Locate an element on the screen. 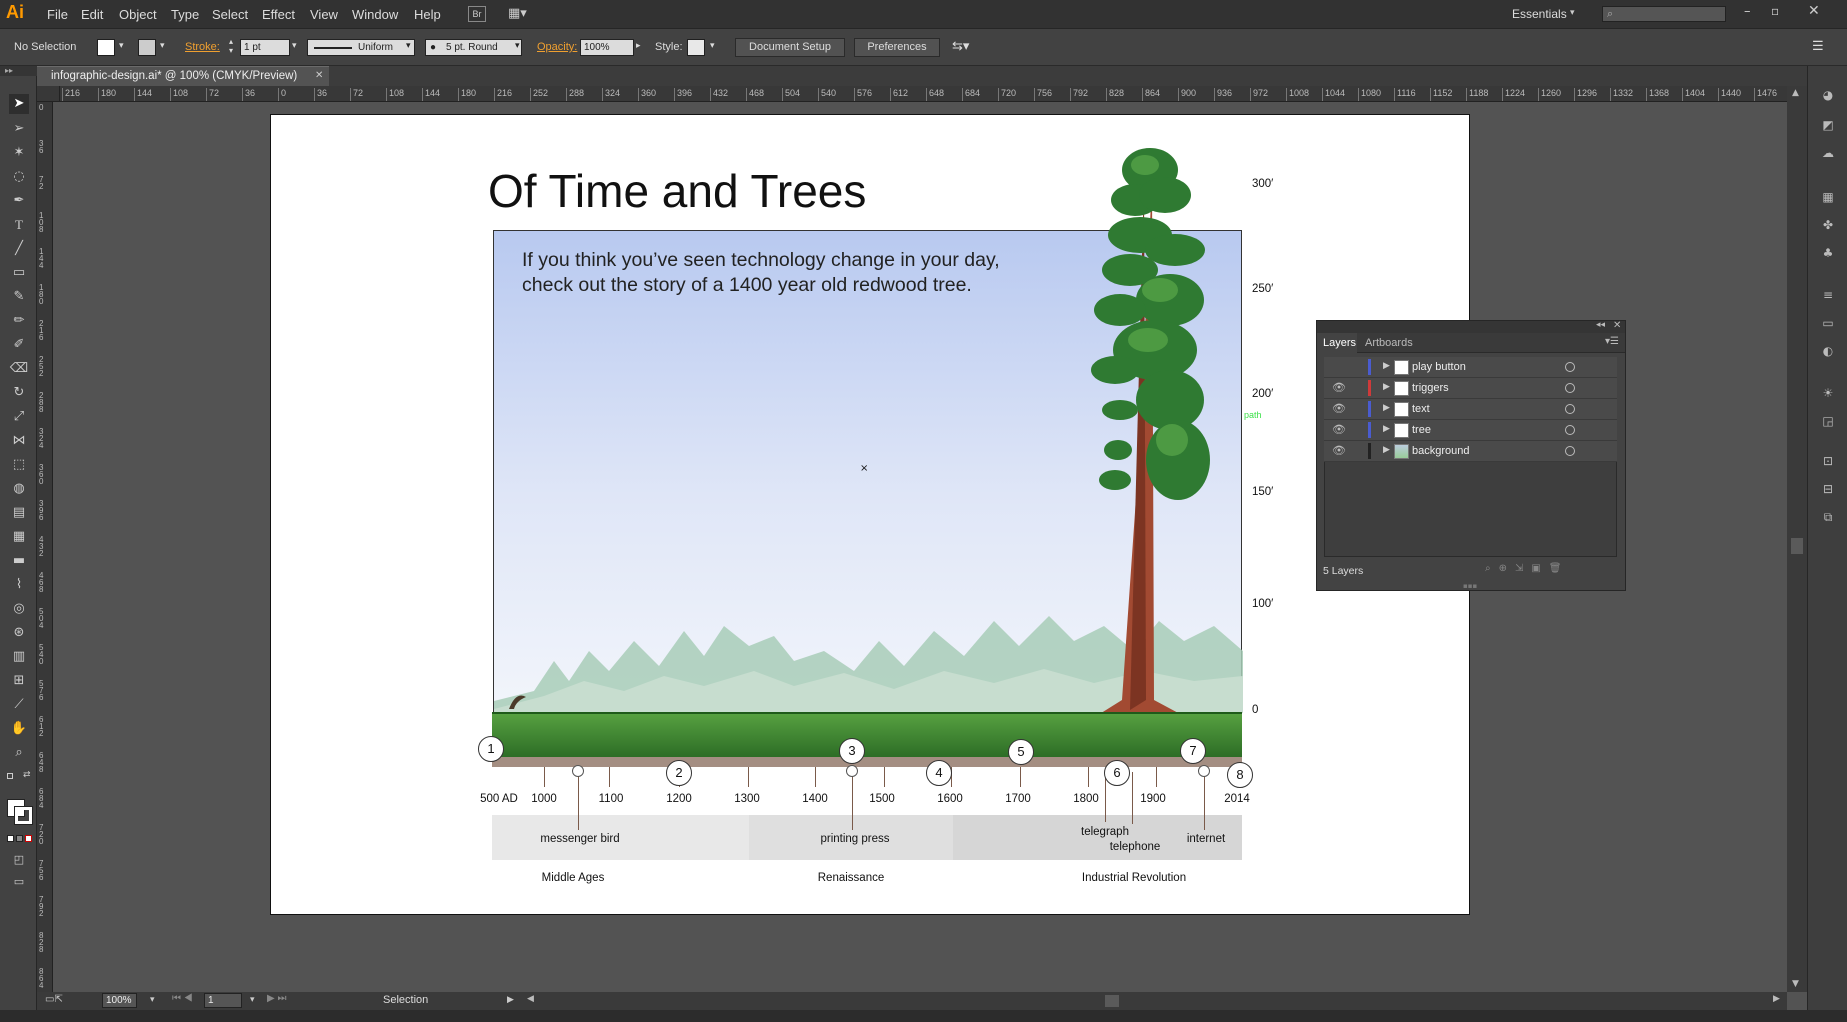 This screenshot has height=1022, width=1847. layer-row-play-button: ▶ play button is located at coordinates (1470, 367).